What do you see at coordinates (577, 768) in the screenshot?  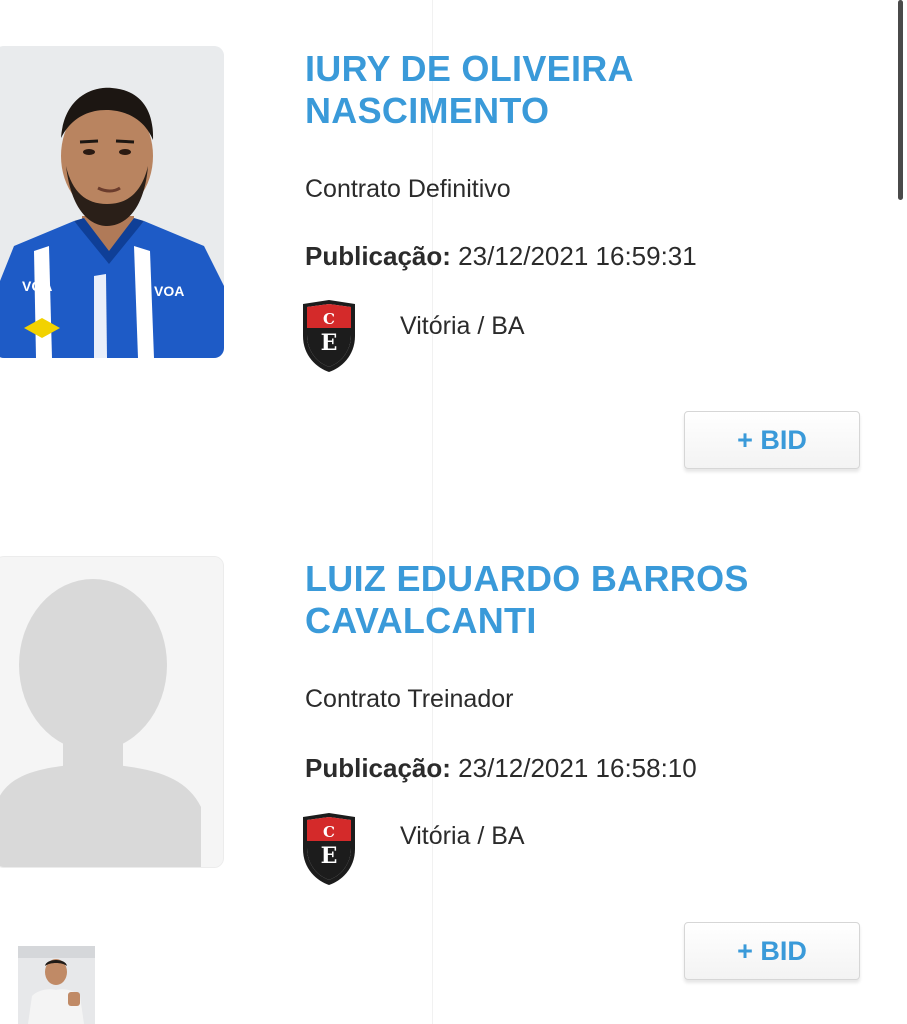 I see `publication-datetime: 23/12/2021 16:58:10` at bounding box center [577, 768].